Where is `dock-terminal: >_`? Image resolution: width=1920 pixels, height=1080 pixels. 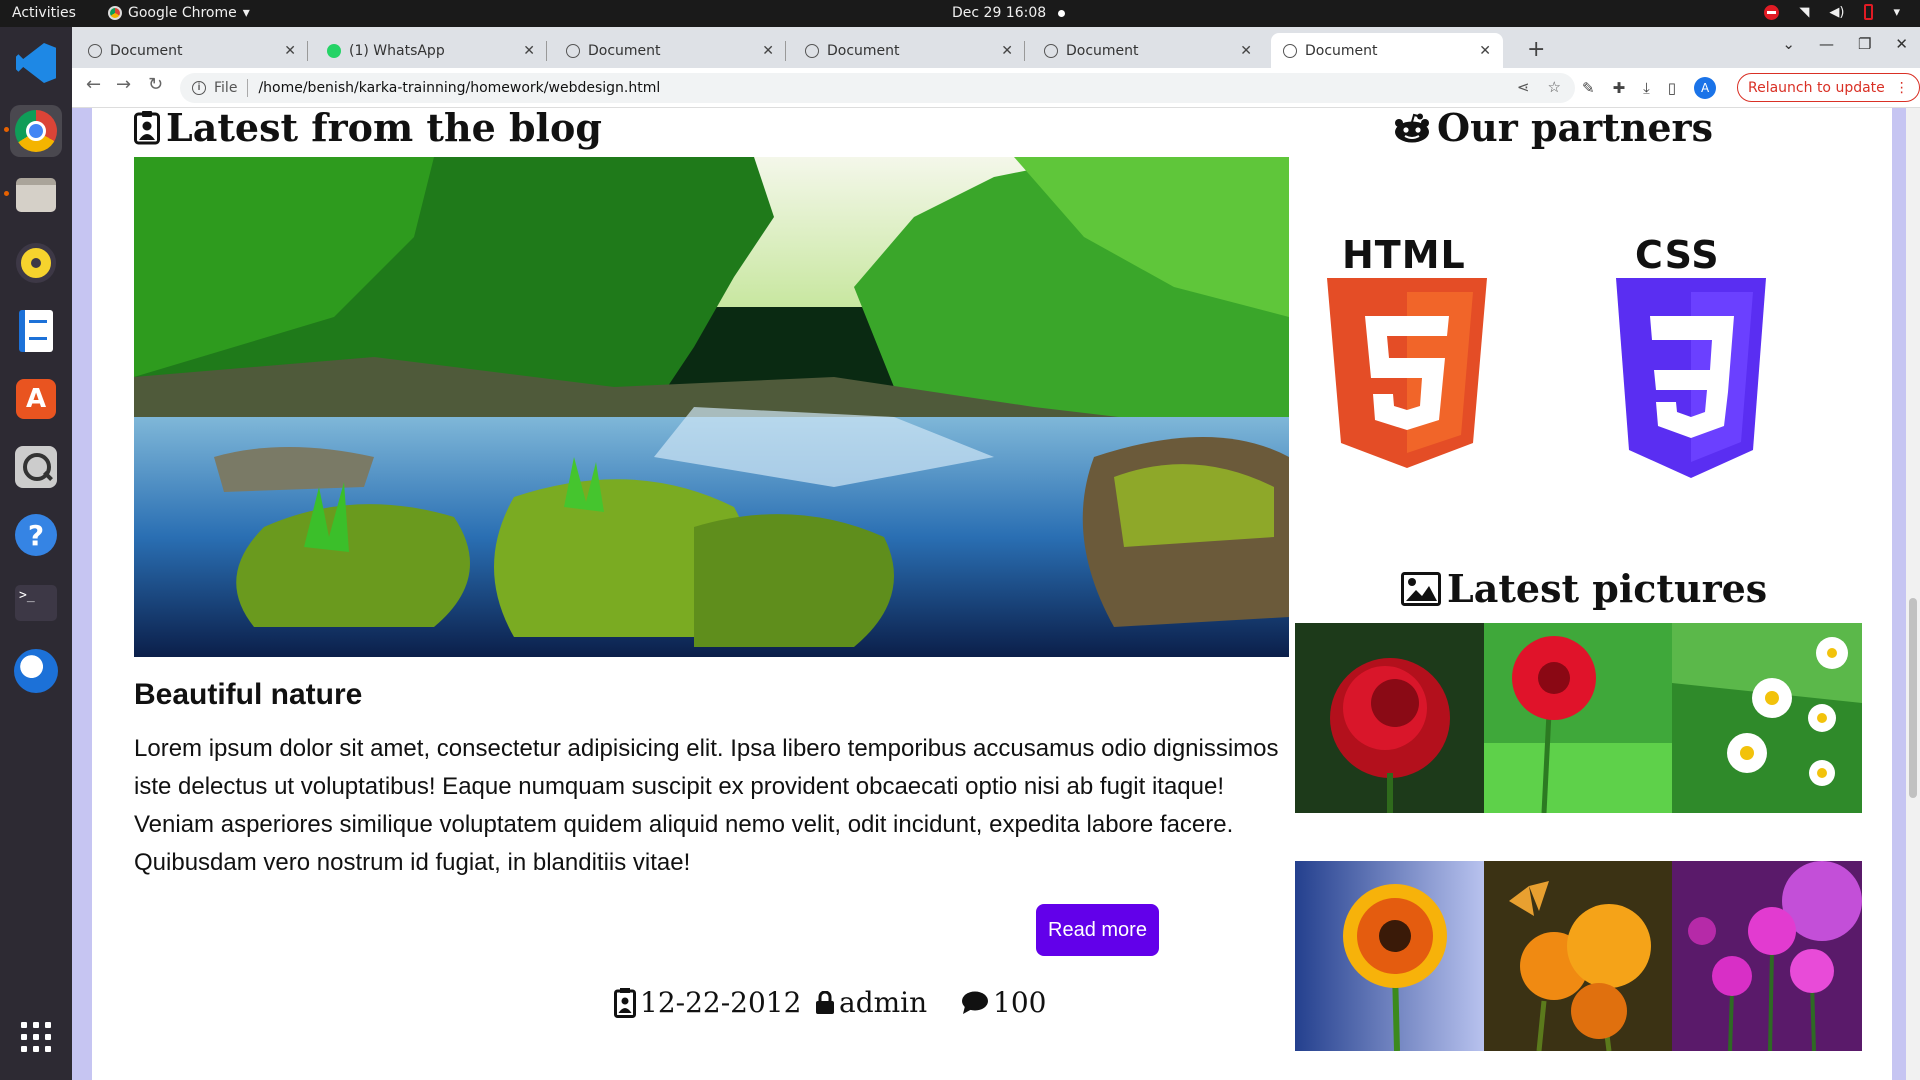 dock-terminal: >_ is located at coordinates (36, 603).